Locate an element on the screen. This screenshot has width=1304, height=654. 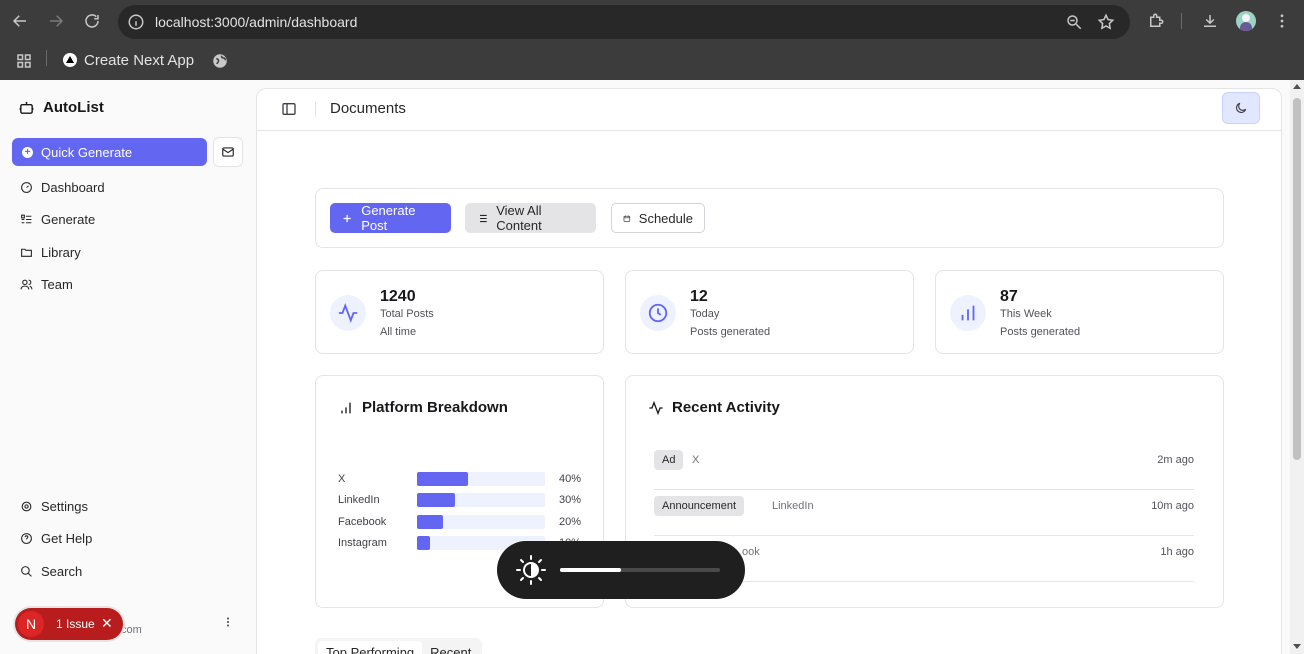
avatar-body is located at coordinates (1246, 26).